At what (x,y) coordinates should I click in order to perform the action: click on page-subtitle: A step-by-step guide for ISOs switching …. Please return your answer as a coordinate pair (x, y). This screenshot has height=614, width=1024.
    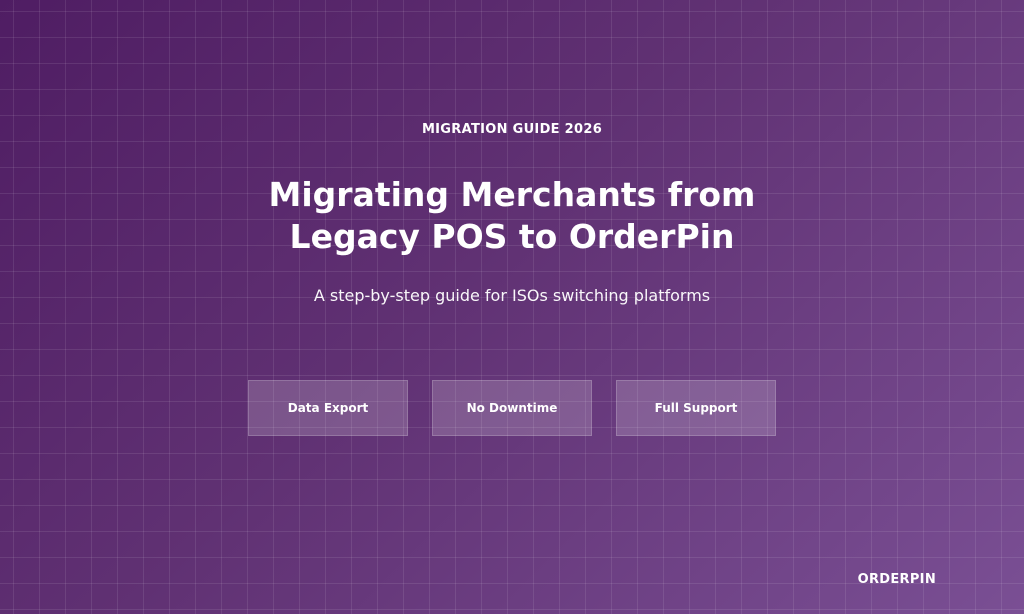
    Looking at the image, I should click on (512, 295).